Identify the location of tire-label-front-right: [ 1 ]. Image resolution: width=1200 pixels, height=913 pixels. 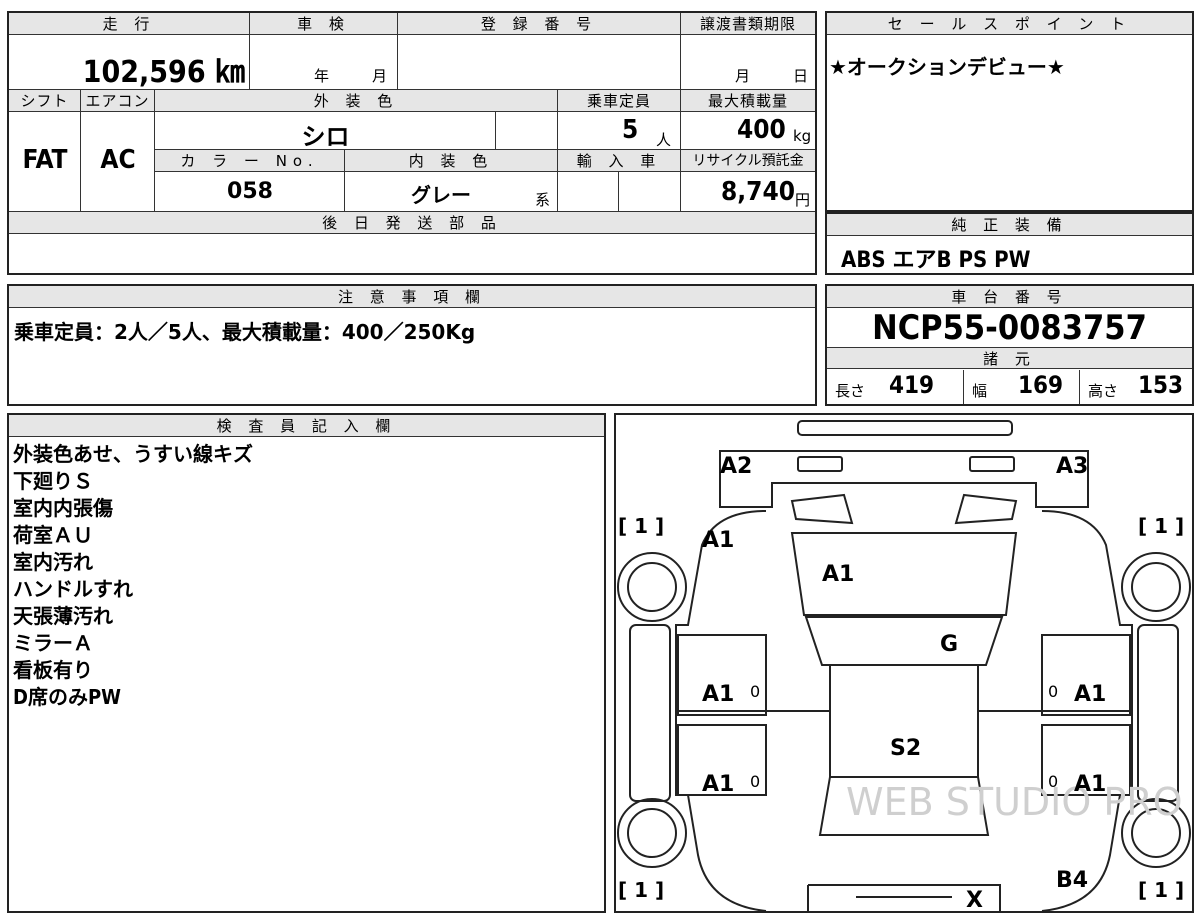
(1161, 526).